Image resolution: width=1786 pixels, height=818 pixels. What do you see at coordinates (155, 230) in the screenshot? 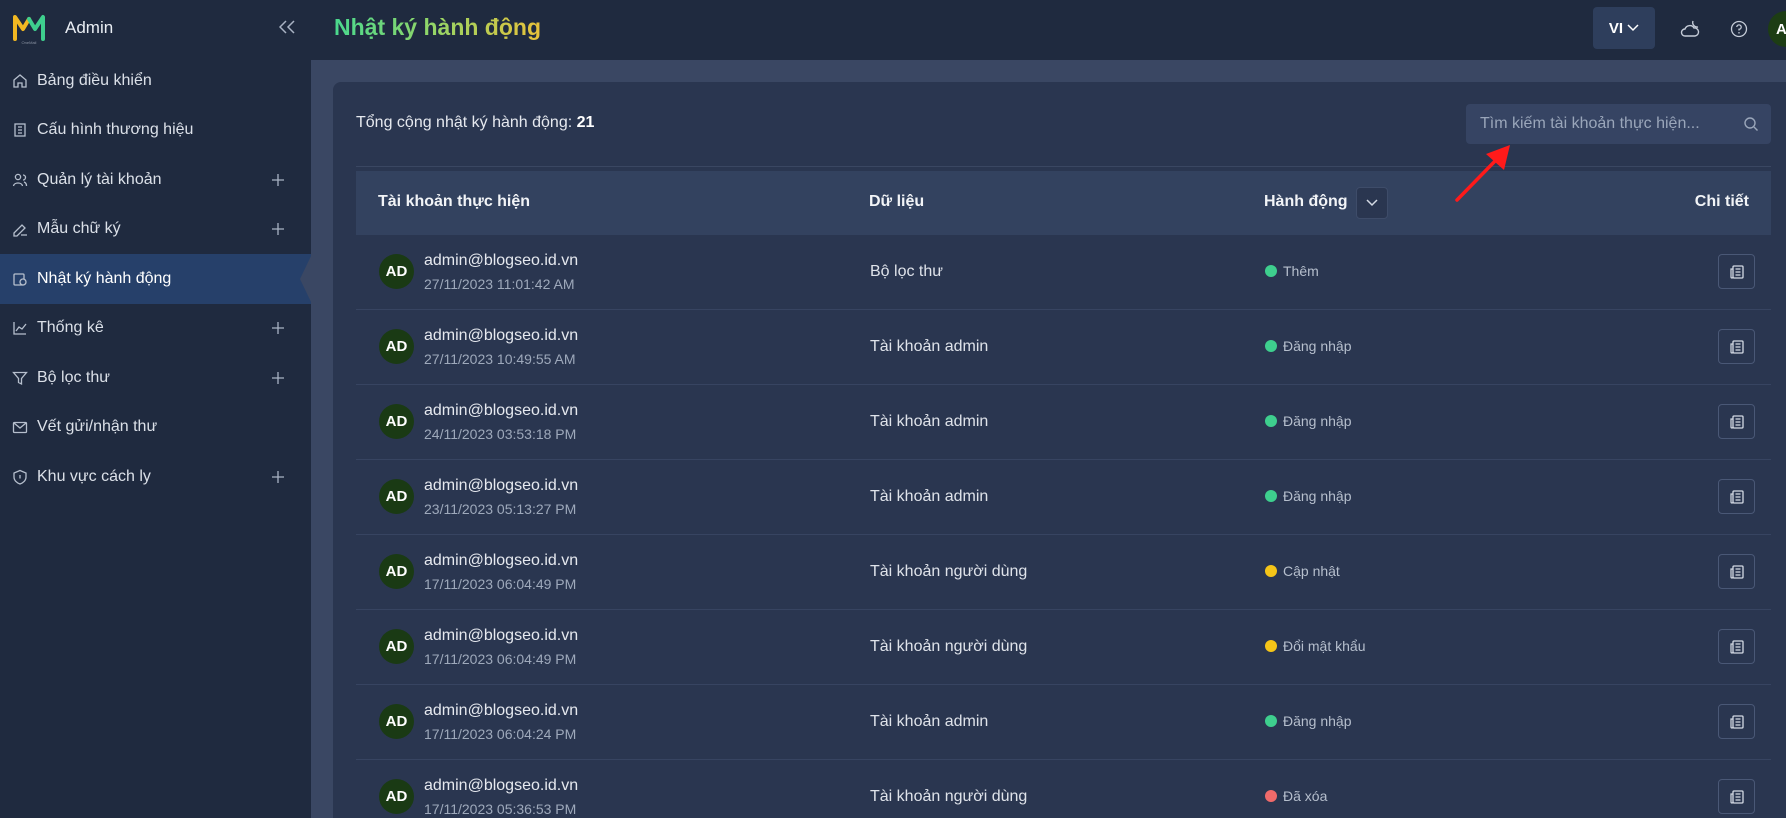
I see `sidebar-item-signature-templates: Mẫu chữ ký` at bounding box center [155, 230].